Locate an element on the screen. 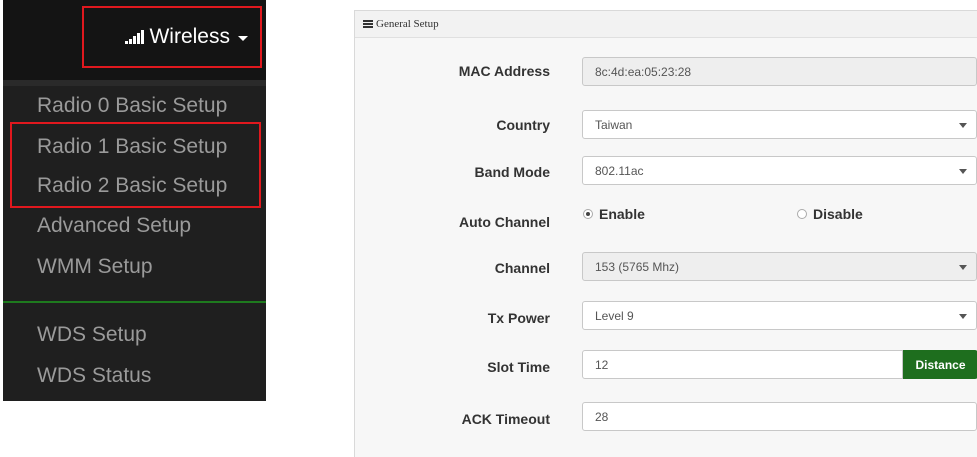 The height and width of the screenshot is (457, 977). ack-timeout-value: 28 is located at coordinates (602, 416).